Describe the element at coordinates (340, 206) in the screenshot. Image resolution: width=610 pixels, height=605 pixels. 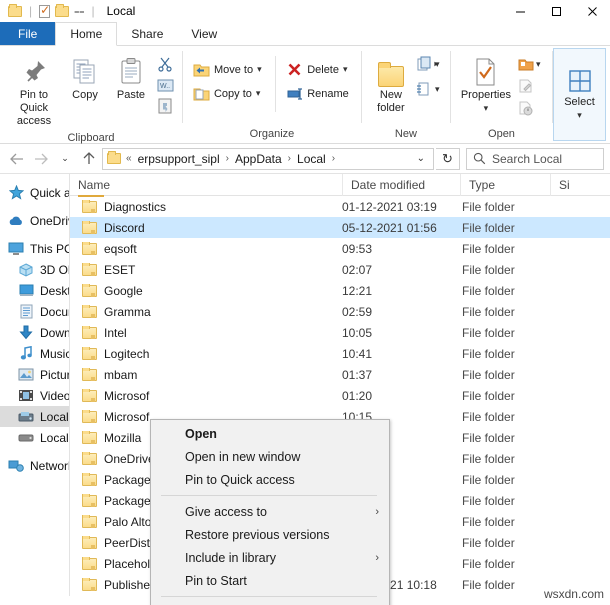
I see `table-row: Diagnostics 01-12-2021 03:19 File folder` at that location.